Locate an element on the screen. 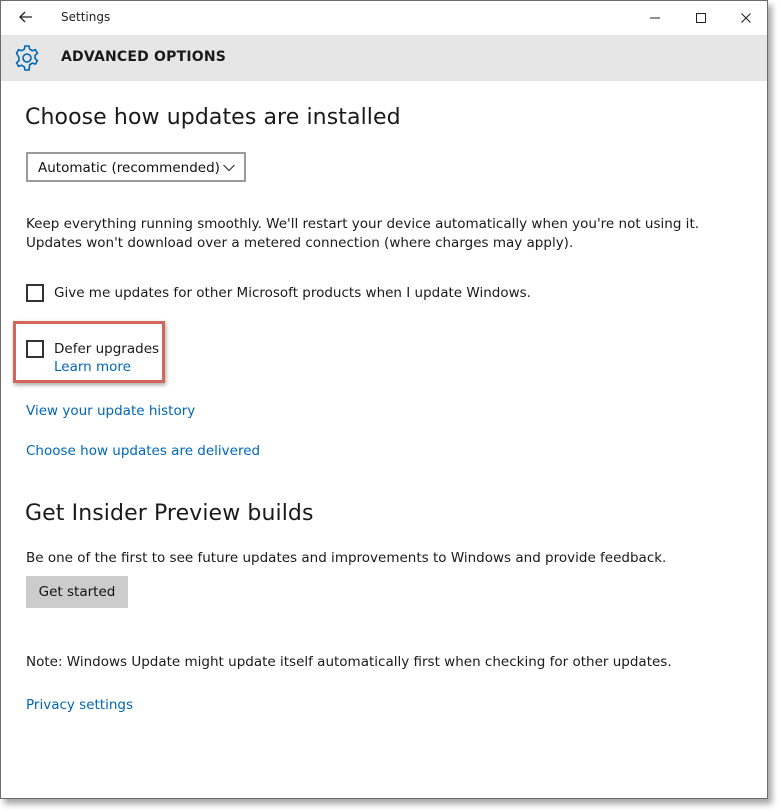  page-title: ADVANCED OPTIONS is located at coordinates (144, 57).